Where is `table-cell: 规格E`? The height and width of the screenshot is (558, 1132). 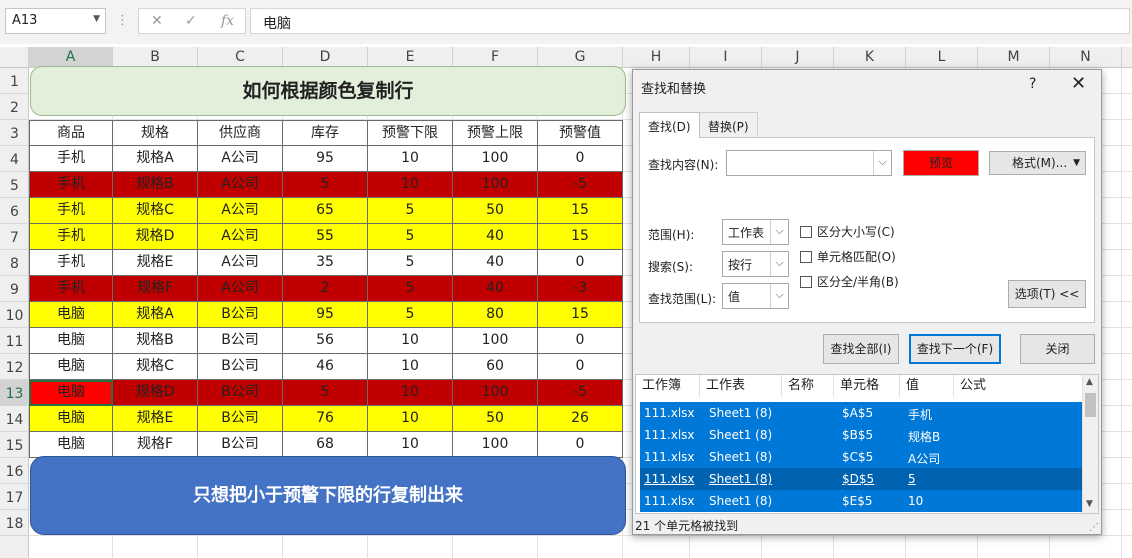
table-cell: 规格E is located at coordinates (155, 263).